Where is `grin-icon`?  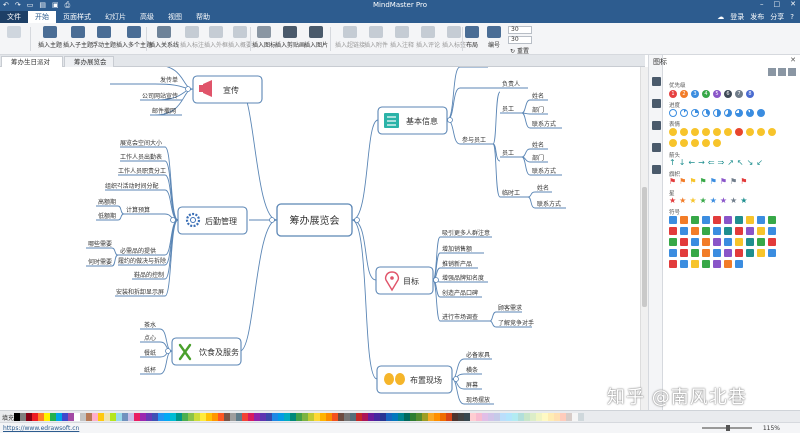 grin-icon is located at coordinates (695, 132).